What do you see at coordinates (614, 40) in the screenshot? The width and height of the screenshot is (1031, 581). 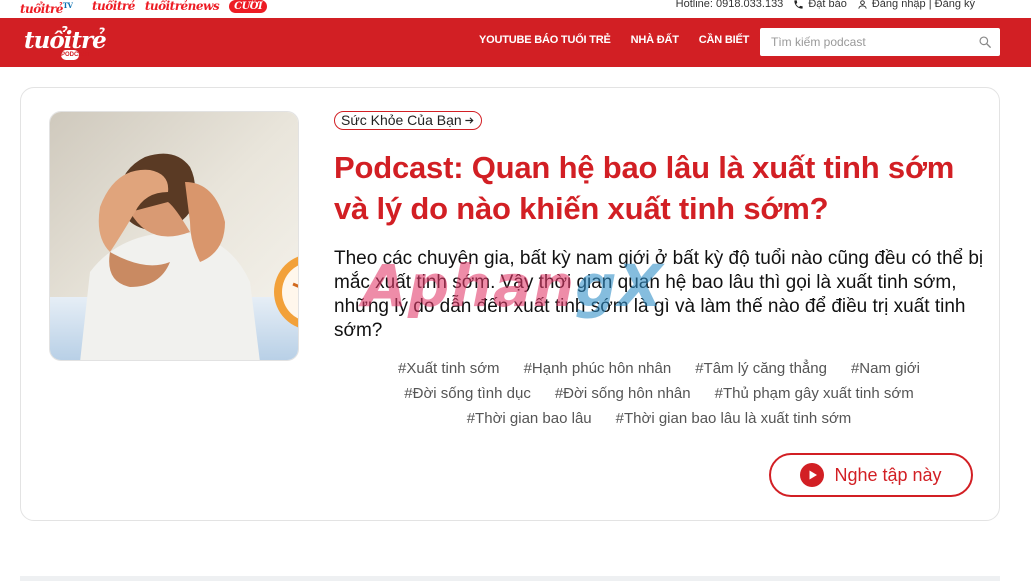 I see `main-nav: YOUTUBE BÁO TUỔI TRẺ NHÀ ĐẤT CẦN BIẾT` at bounding box center [614, 40].